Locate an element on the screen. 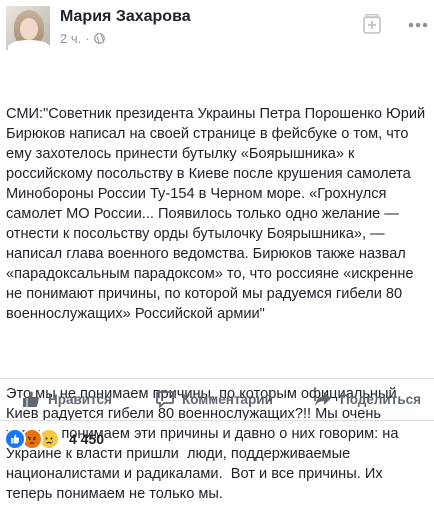  comment-button: Комментарий is located at coordinates (214, 399).